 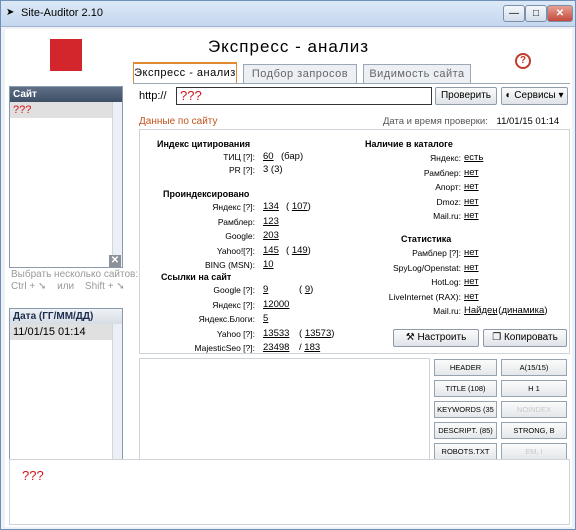 I want to click on row-extra-value: 107, so click(x=300, y=206).